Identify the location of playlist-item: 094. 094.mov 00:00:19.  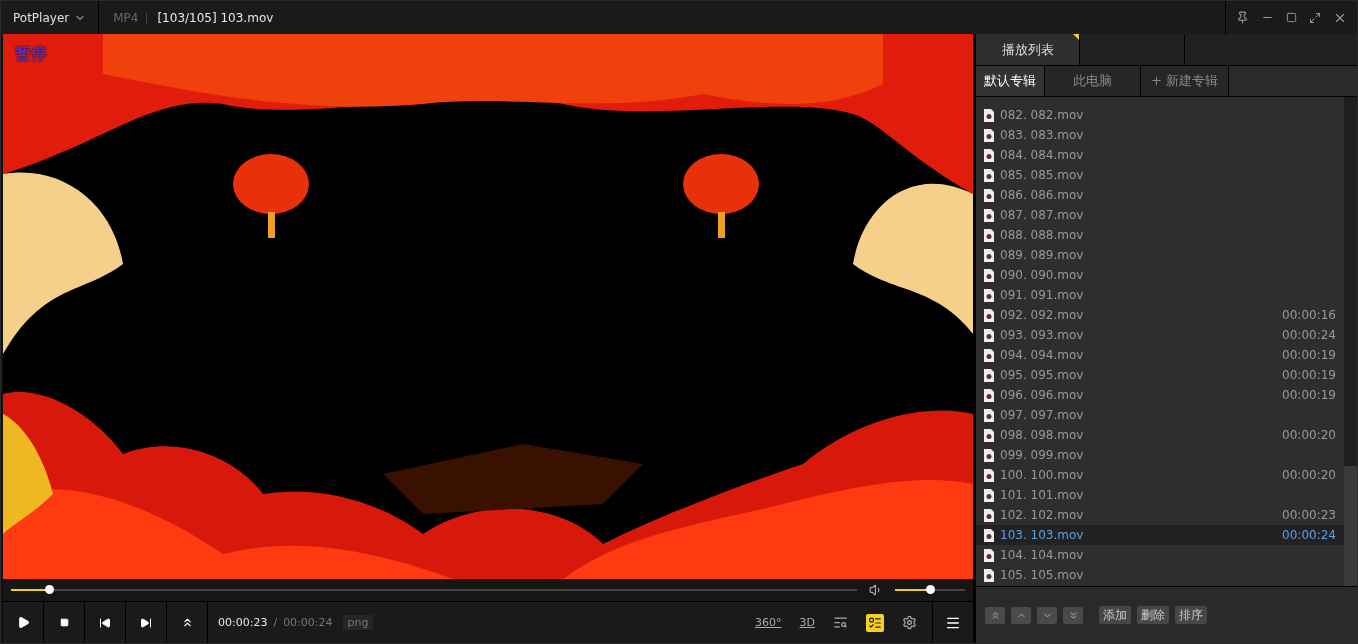
(1160, 355).